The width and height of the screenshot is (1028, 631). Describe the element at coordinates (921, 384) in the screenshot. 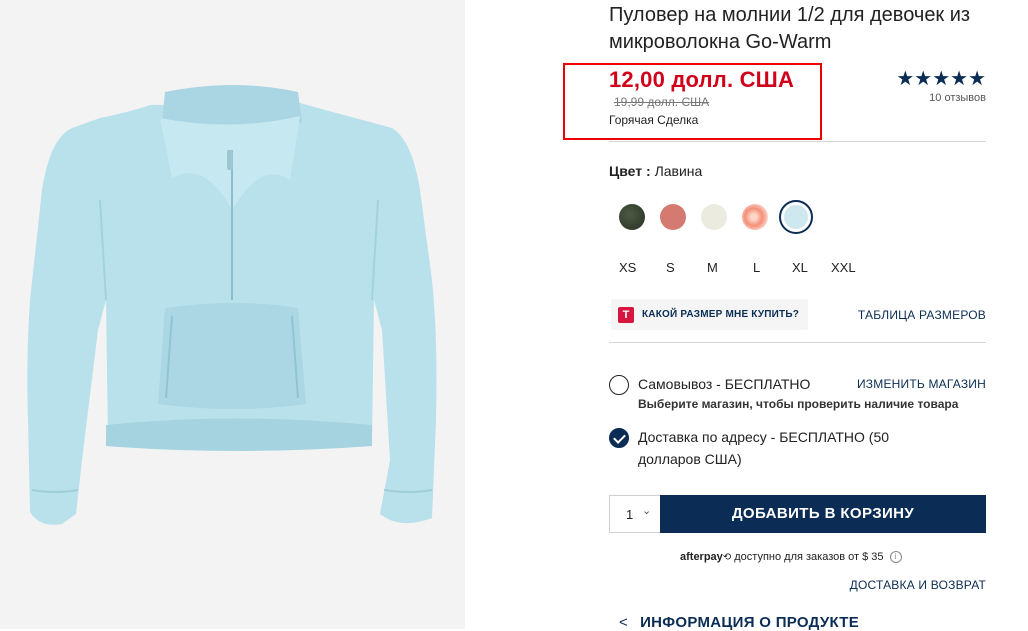

I see `change-store-link: ИЗМЕНИТЬ МАГАЗИН` at that location.